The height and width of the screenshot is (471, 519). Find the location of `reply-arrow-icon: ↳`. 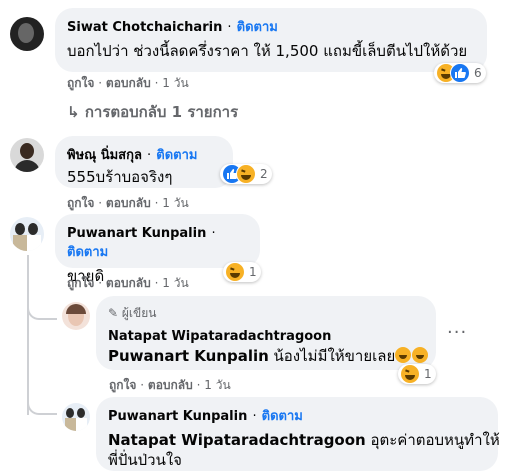

reply-arrow-icon: ↳ is located at coordinates (73, 112).